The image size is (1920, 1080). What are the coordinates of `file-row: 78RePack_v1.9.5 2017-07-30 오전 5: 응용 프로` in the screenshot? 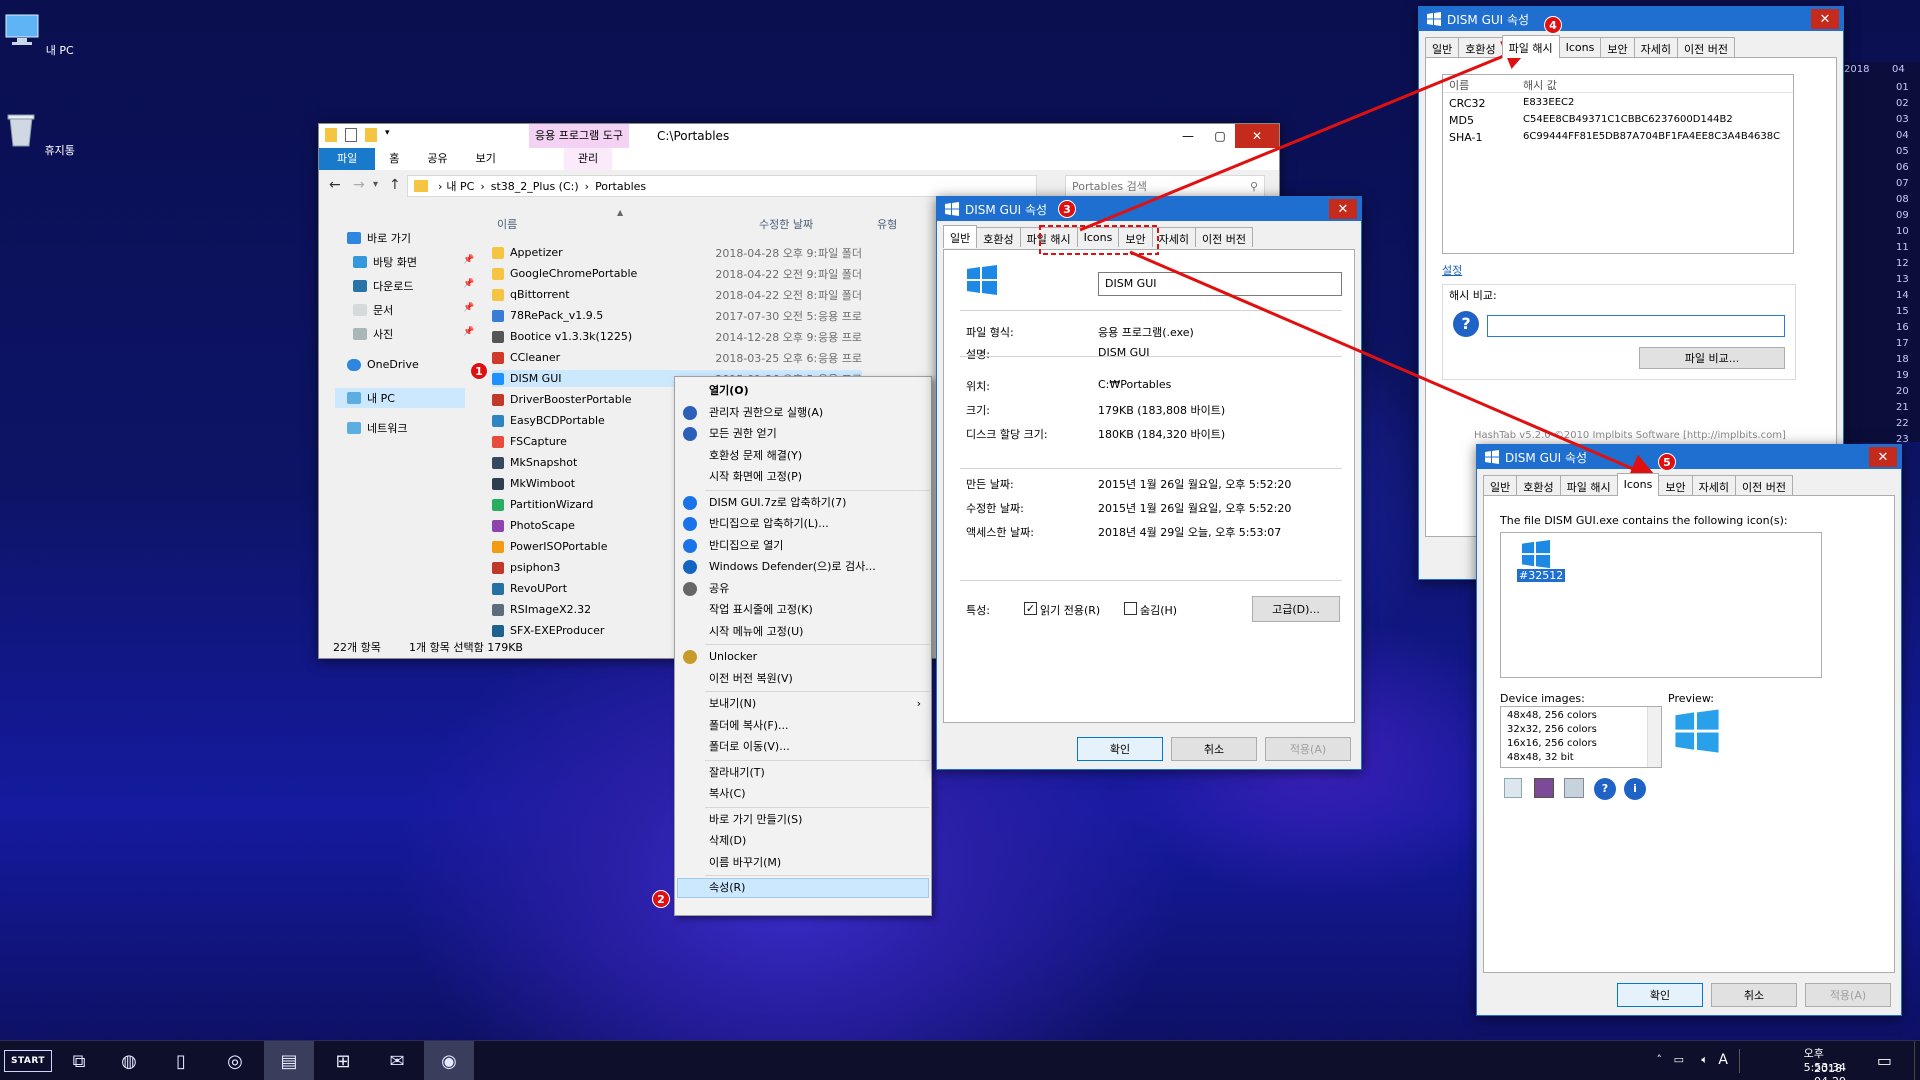 It's located at (677, 315).